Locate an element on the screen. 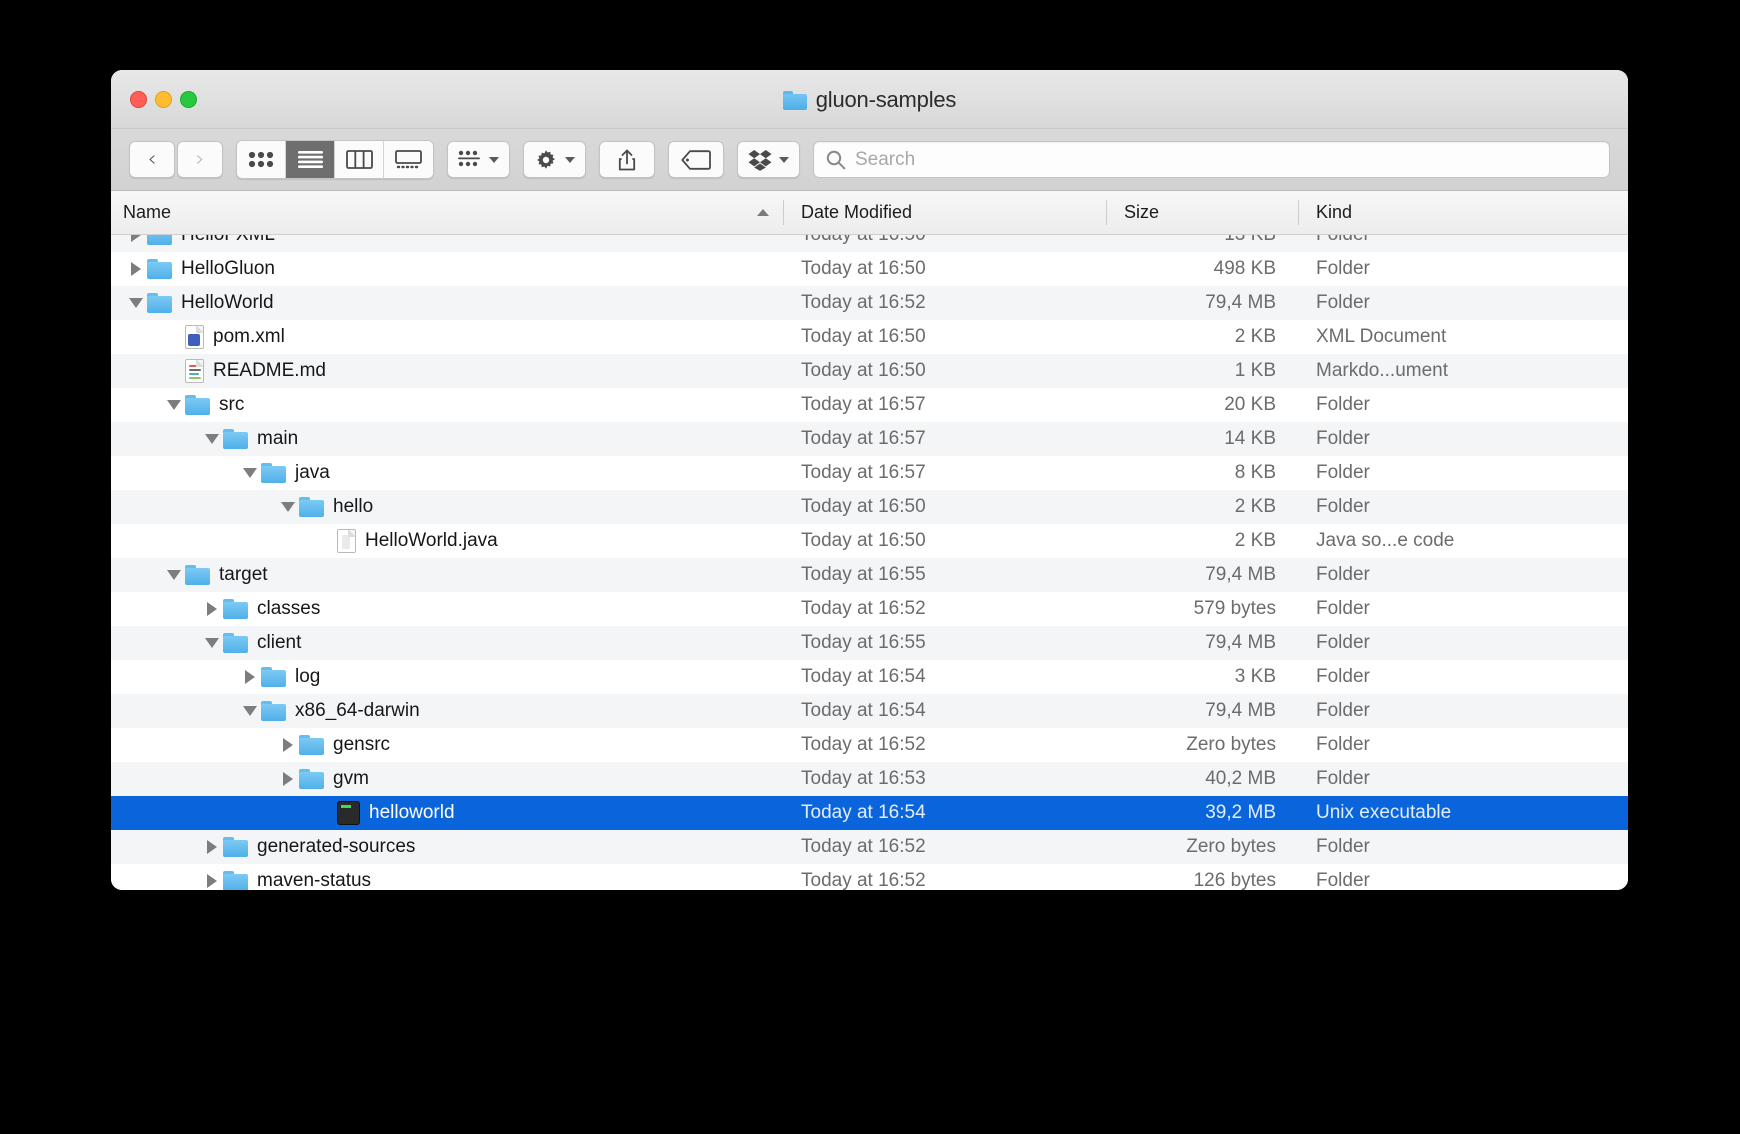 Image resolution: width=1740 pixels, height=1134 pixels. sort-ascending-icon is located at coordinates (763, 212).